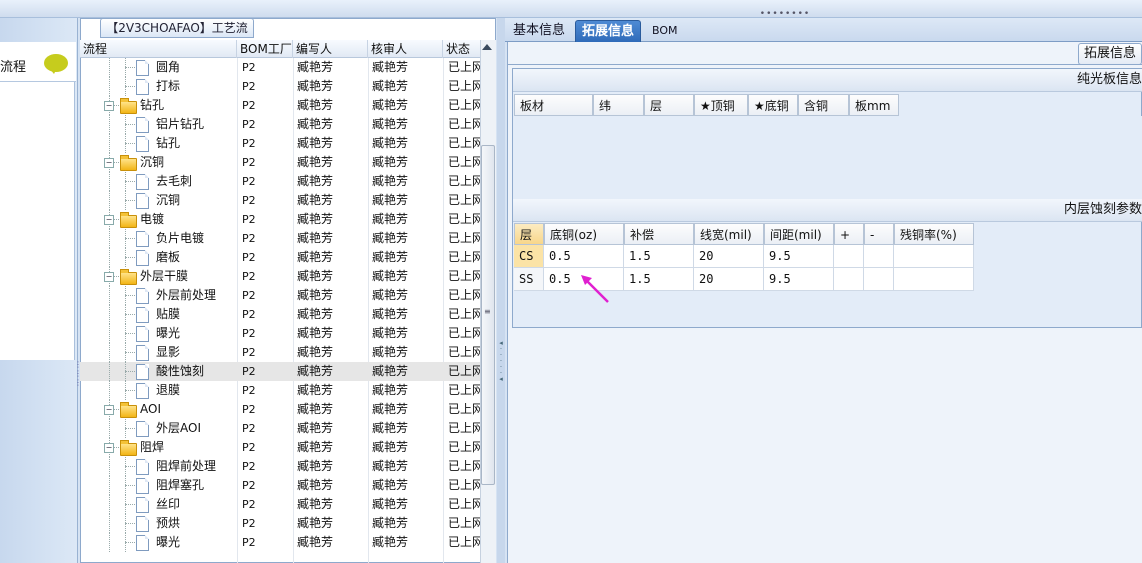  I want to click on tree-step-row: 去毛刺 P2 臧艳芳 臧艳芳 已上网, so click(280, 181).